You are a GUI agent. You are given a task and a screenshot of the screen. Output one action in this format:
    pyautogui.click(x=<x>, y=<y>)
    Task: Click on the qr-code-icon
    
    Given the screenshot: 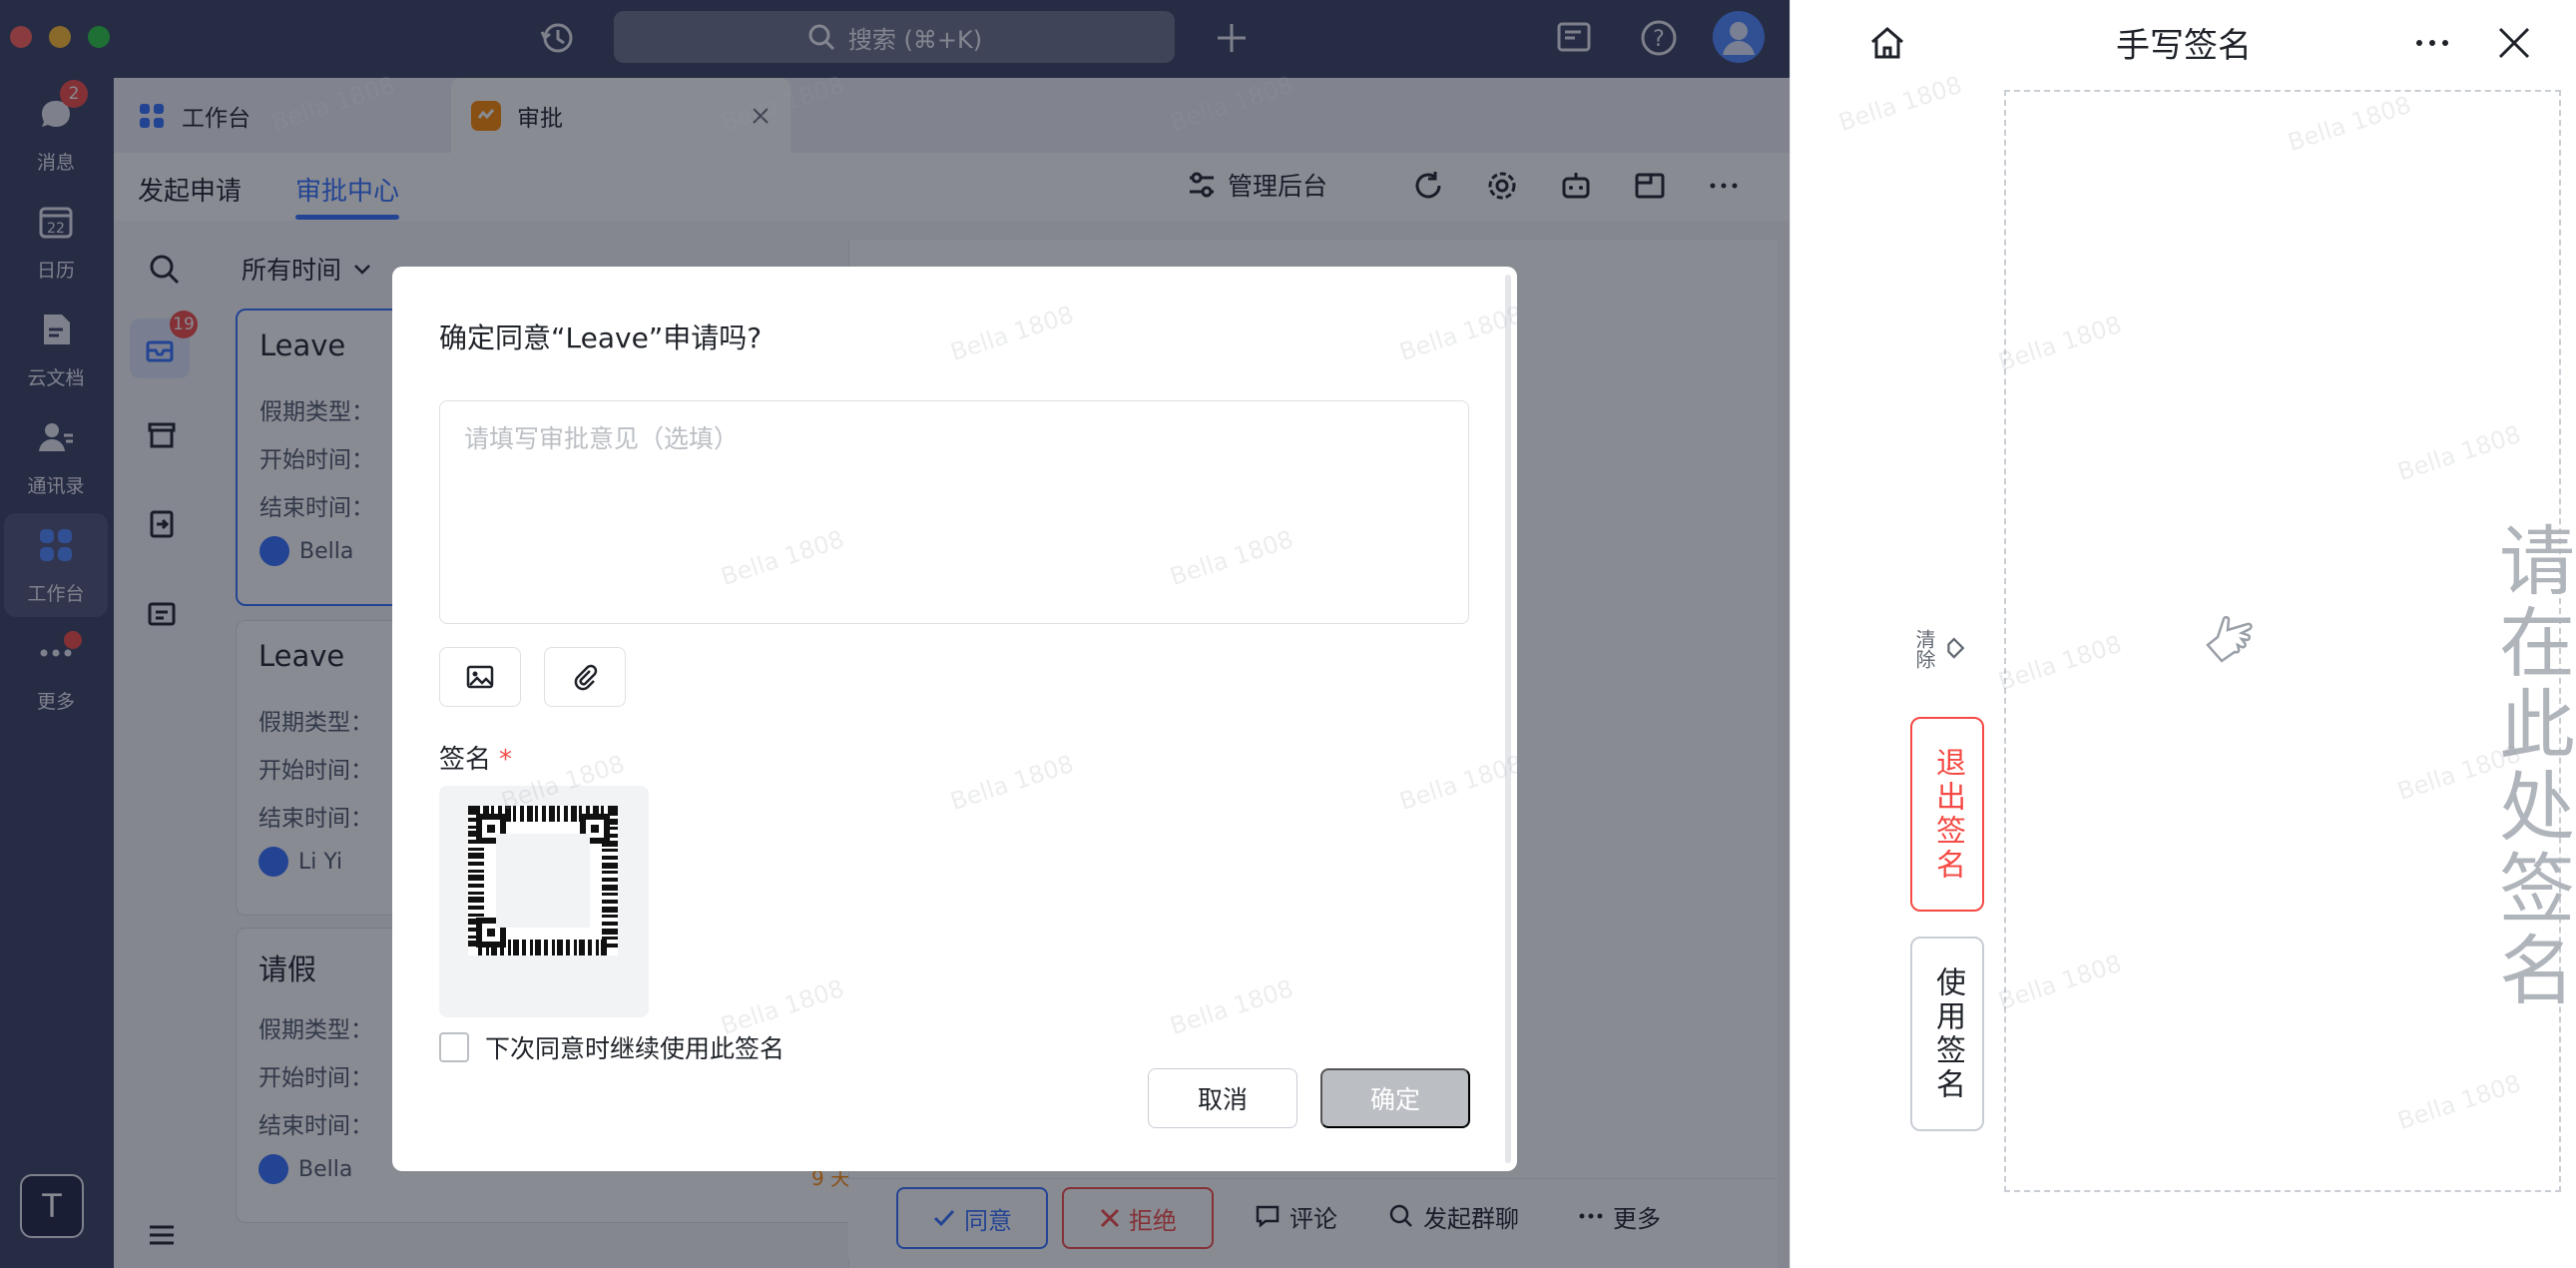 What is the action you would take?
    pyautogui.click(x=543, y=880)
    